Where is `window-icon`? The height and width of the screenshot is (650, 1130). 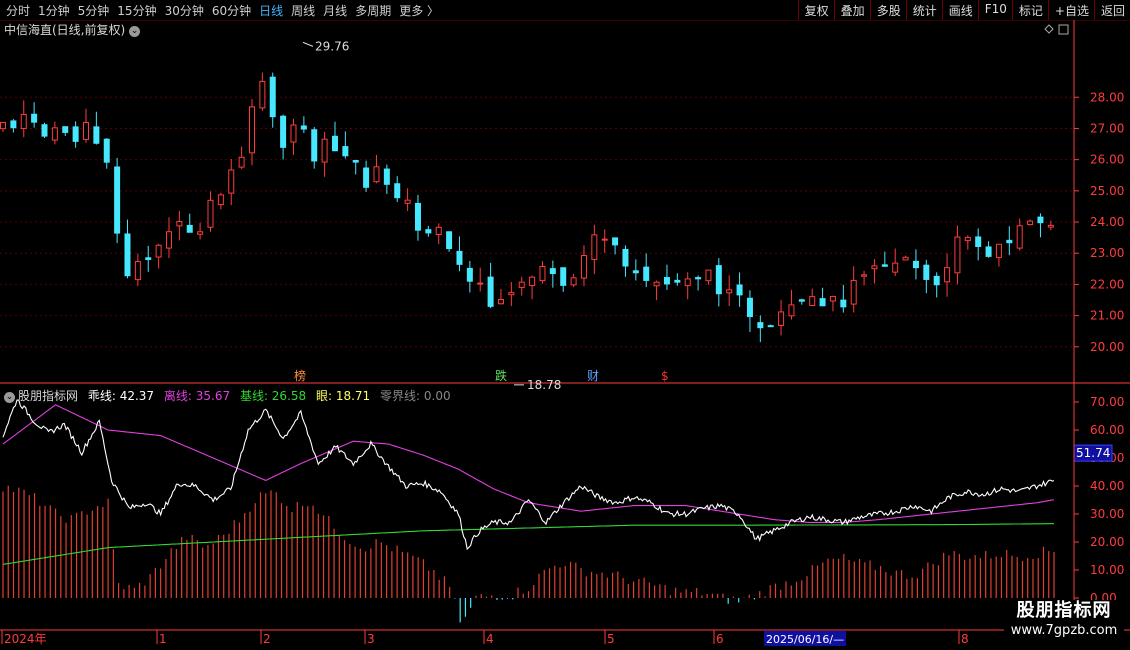 window-icon is located at coordinates (1063, 29).